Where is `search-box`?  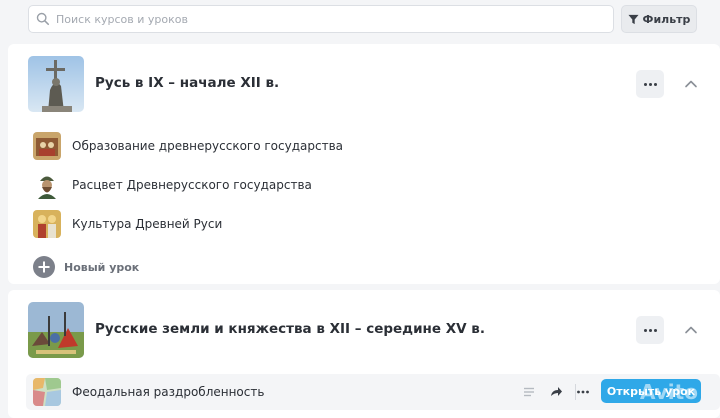 search-box is located at coordinates (321, 19).